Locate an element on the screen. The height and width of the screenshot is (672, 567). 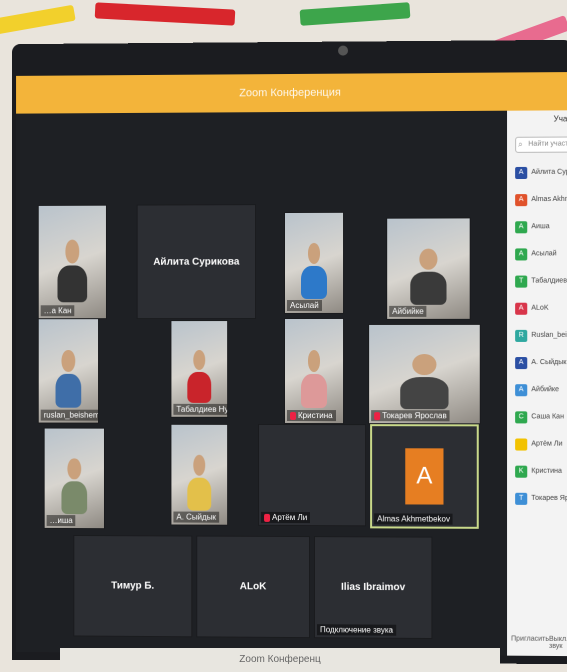
video-tile: ruslan_beishembiev is located at coordinates (68, 370).